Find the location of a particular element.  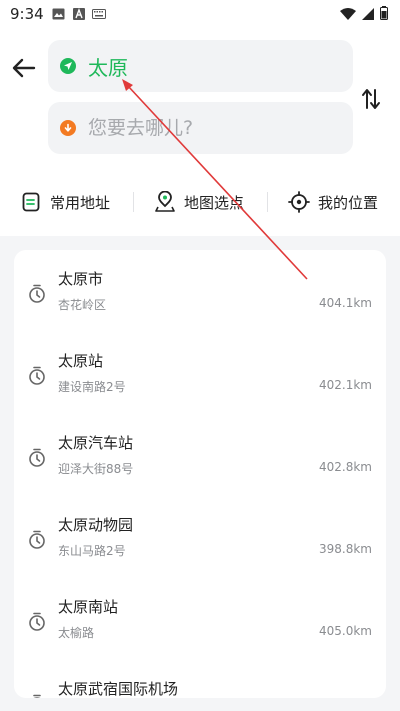

common-address-label: 常用地址 is located at coordinates (80, 202).